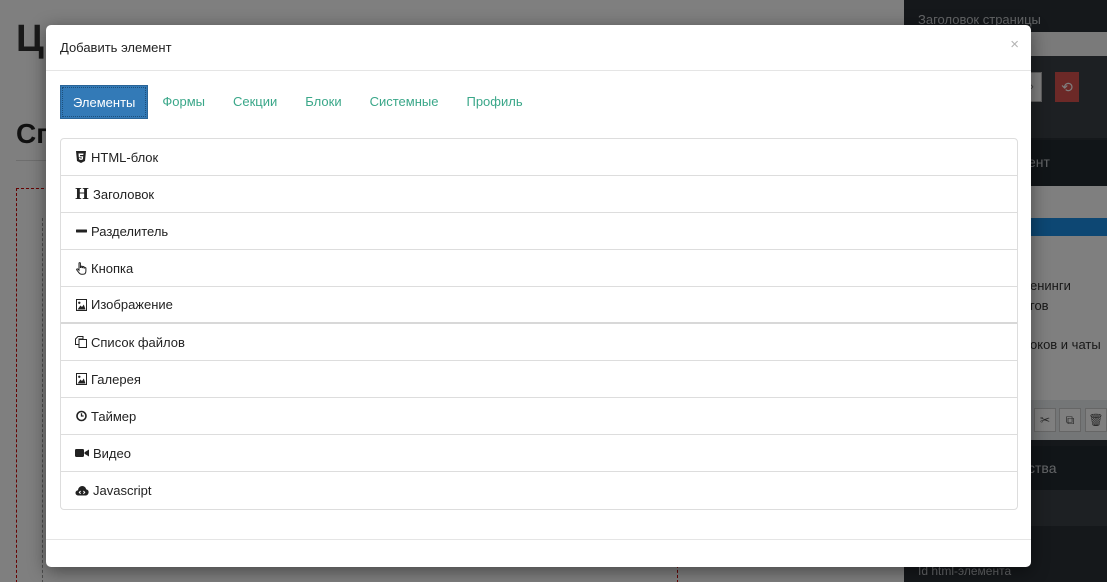  I want to click on list-item-button: Кнопка, so click(539, 268).